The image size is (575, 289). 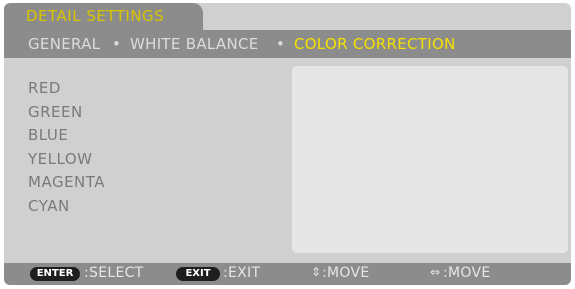 I want to click on color-list: RED GREEN BLUE YELLOW MAGENTA CYAN, so click(x=66, y=149).